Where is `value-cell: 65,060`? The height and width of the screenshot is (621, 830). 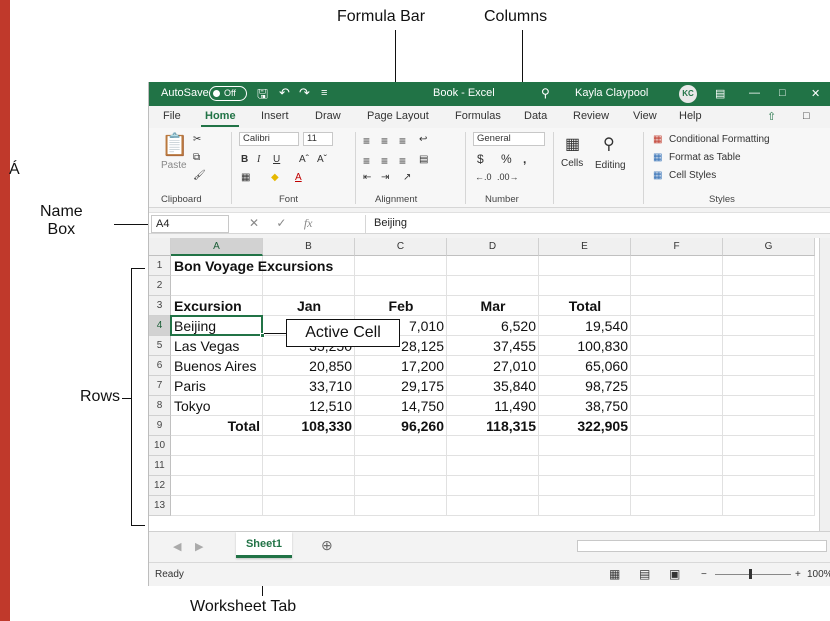 value-cell: 65,060 is located at coordinates (585, 366).